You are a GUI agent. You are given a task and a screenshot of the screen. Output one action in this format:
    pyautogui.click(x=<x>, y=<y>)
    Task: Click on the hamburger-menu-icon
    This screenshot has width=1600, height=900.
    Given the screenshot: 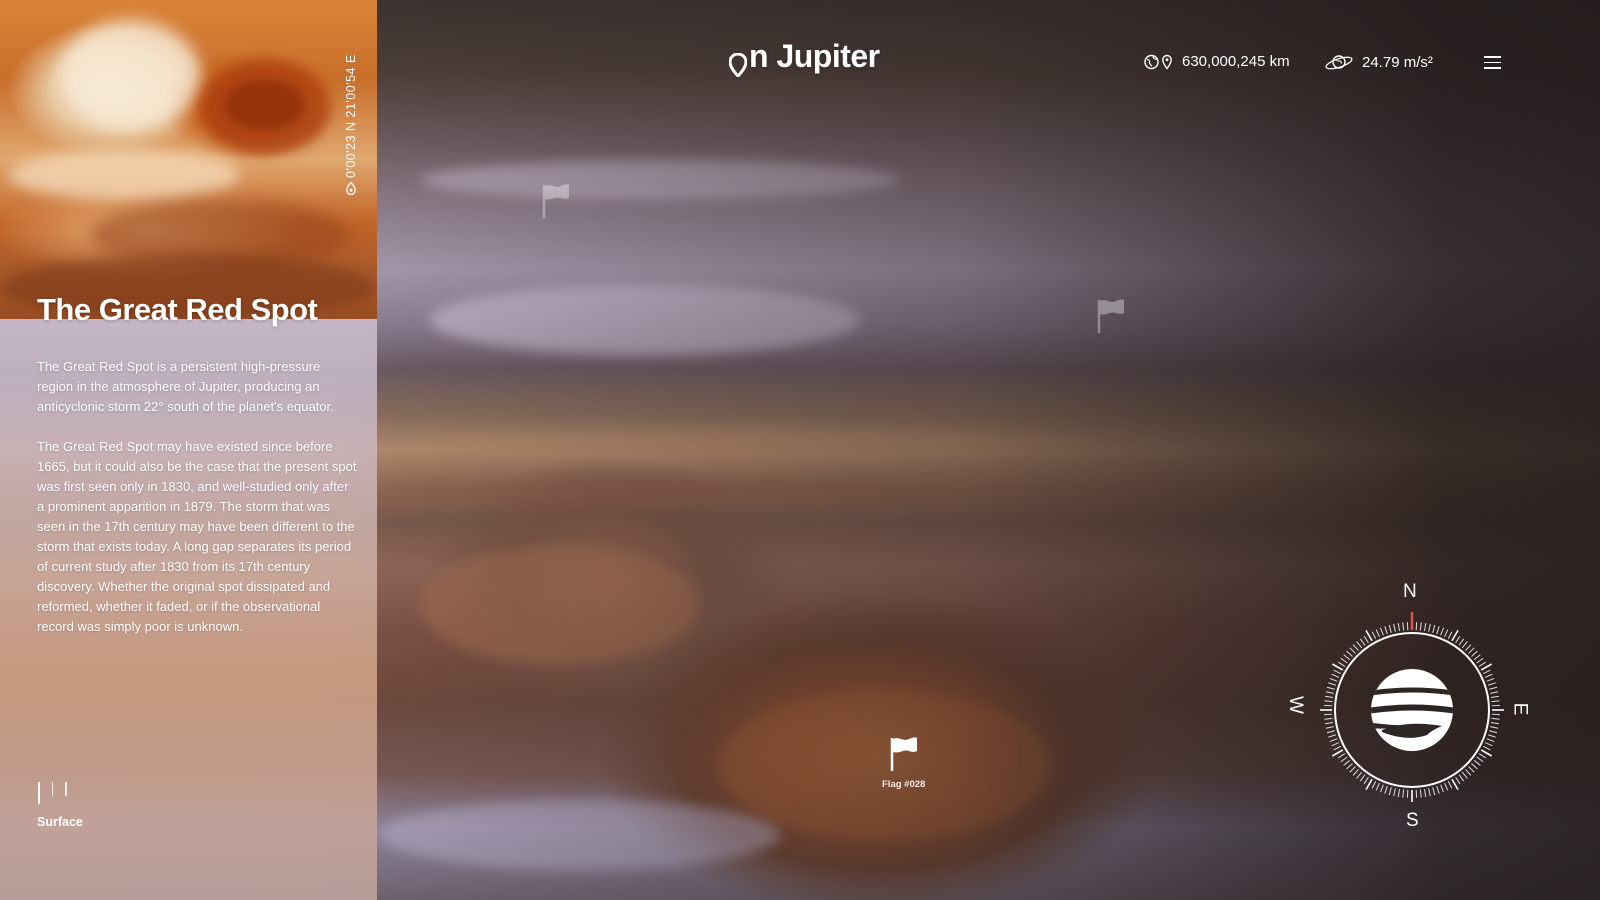 What is the action you would take?
    pyautogui.click(x=1492, y=62)
    